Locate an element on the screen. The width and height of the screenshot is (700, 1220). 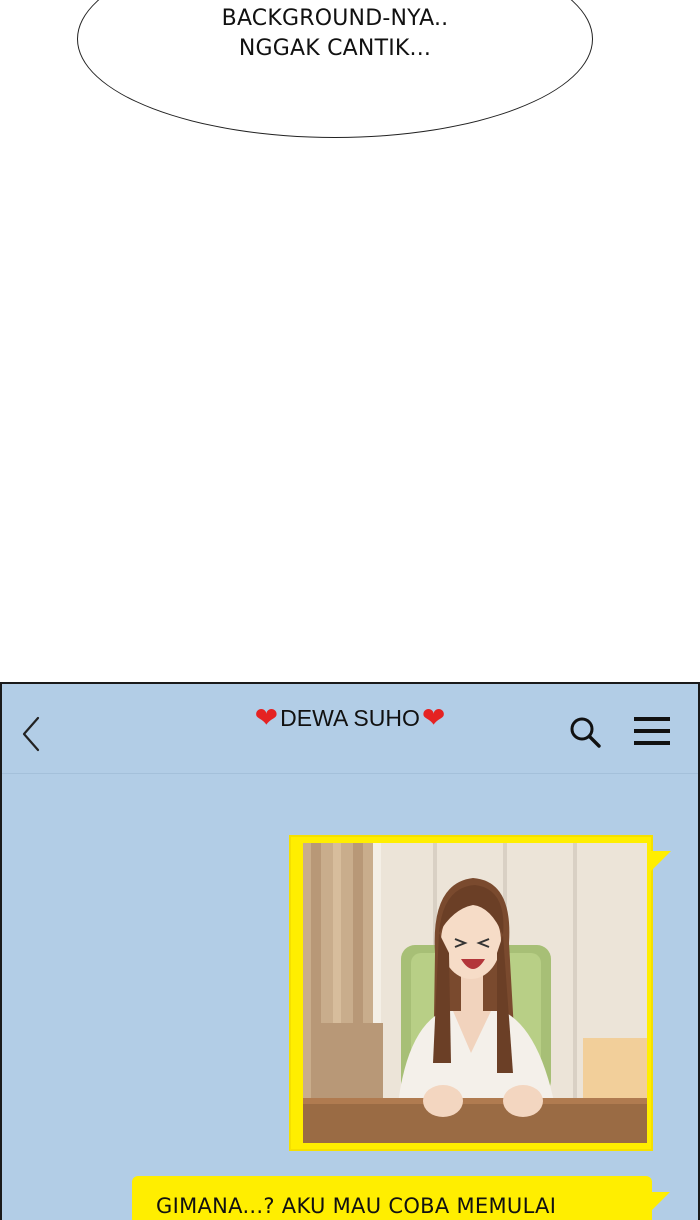
menu-button is located at coordinates (652, 731).